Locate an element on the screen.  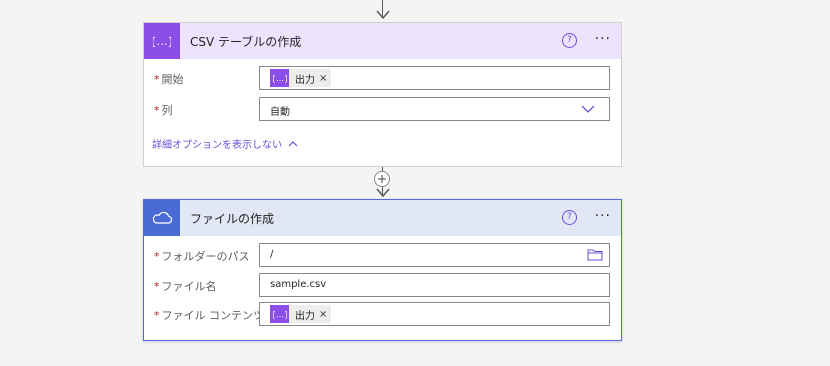
chevron-down-icon is located at coordinates (588, 109).